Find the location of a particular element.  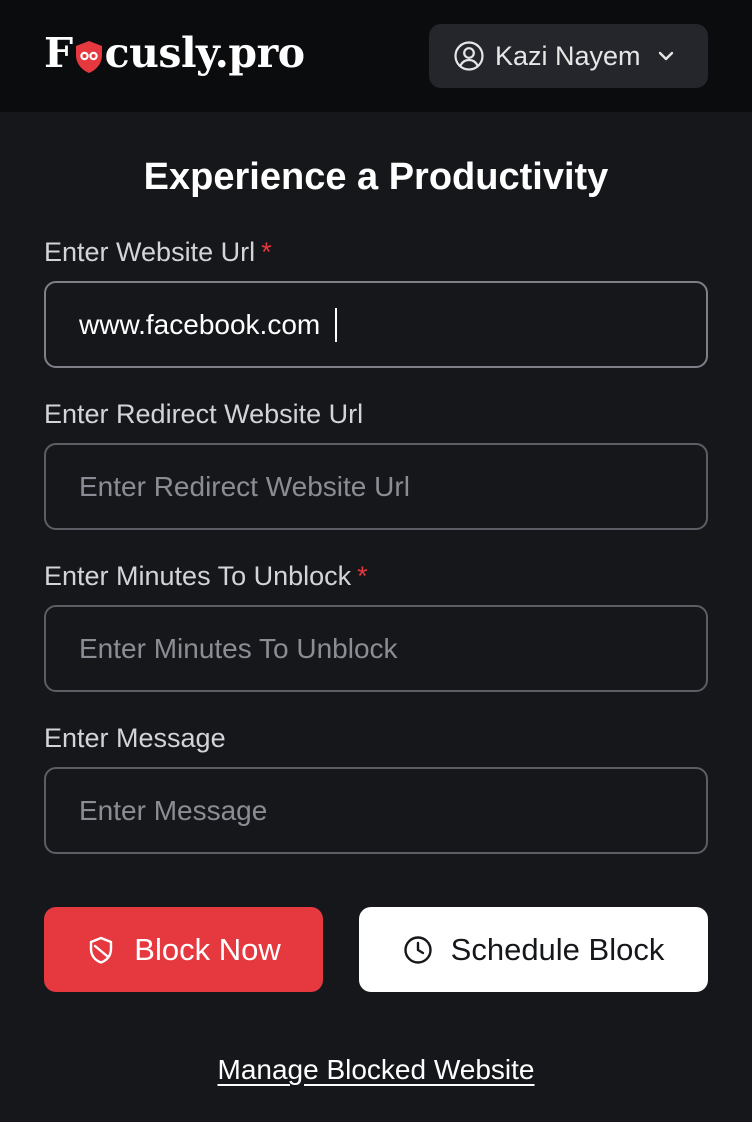

website-url-input is located at coordinates (376, 324).